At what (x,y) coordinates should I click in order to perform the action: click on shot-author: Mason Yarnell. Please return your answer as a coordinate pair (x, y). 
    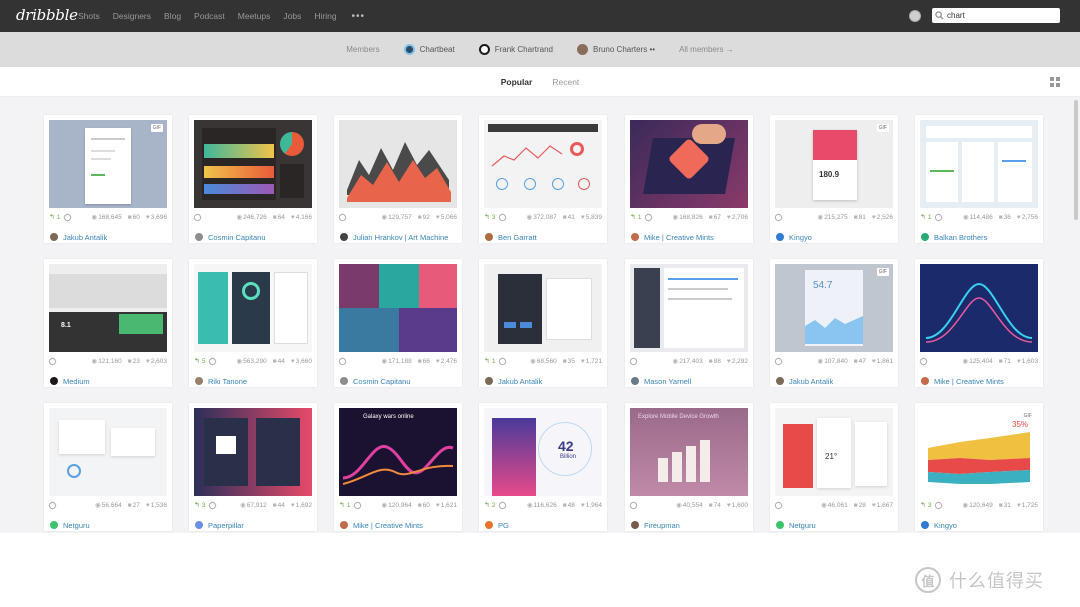
    Looking at the image, I should click on (661, 381).